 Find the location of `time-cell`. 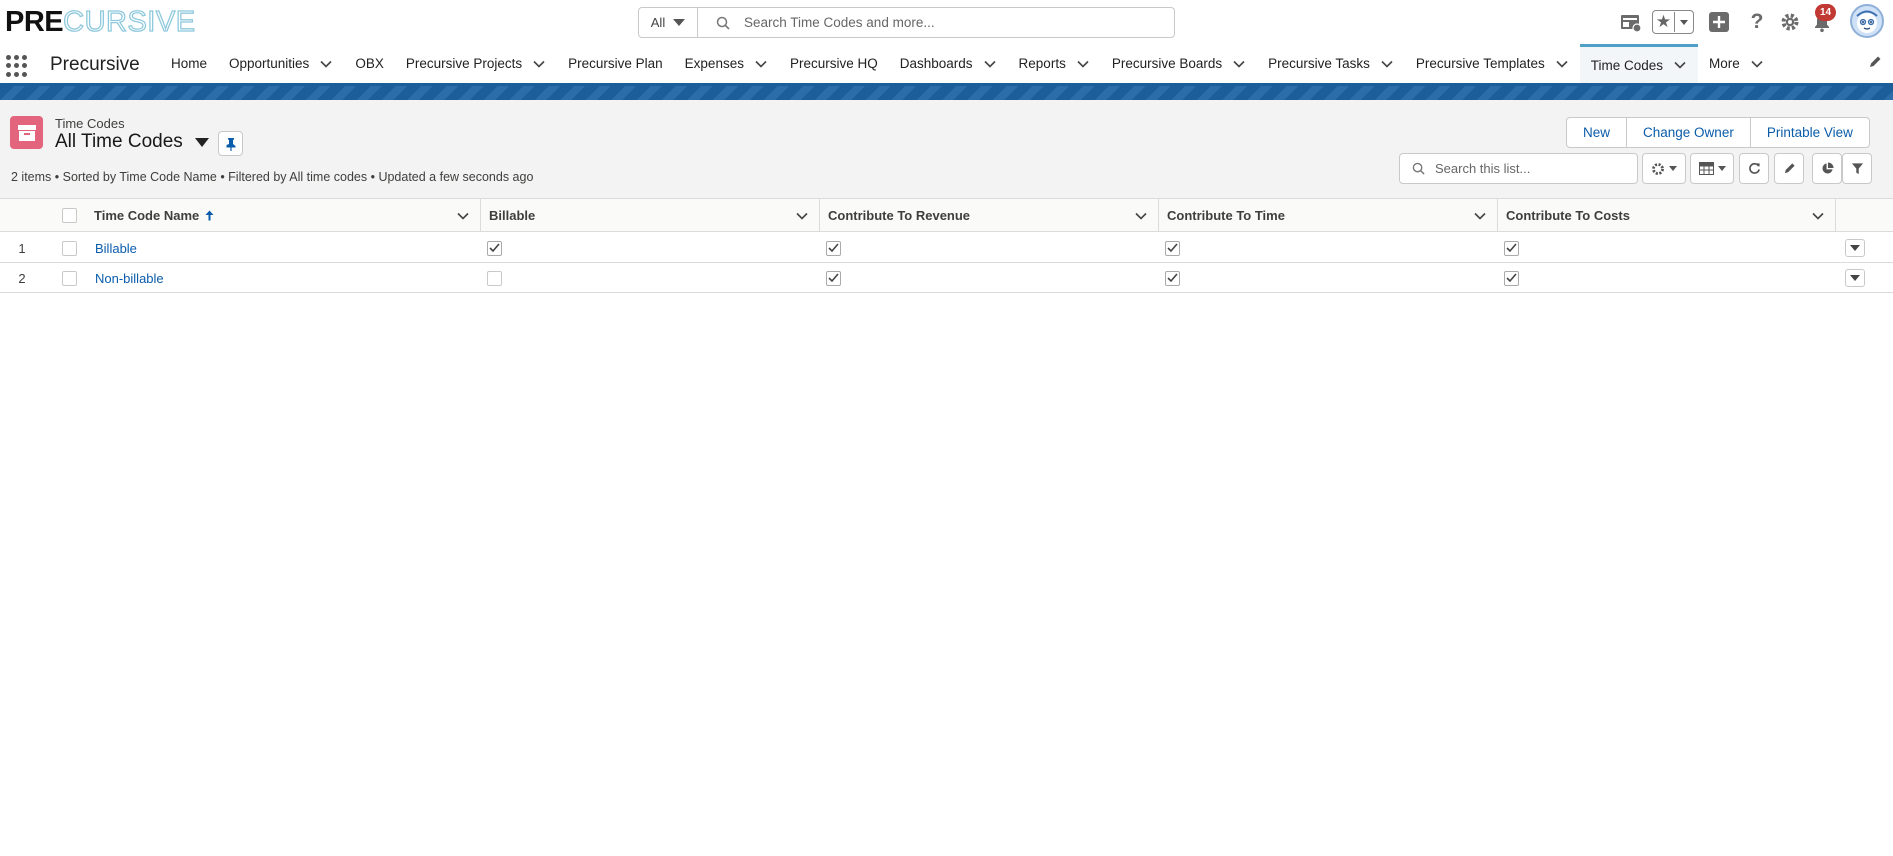

time-cell is located at coordinates (1172, 278).